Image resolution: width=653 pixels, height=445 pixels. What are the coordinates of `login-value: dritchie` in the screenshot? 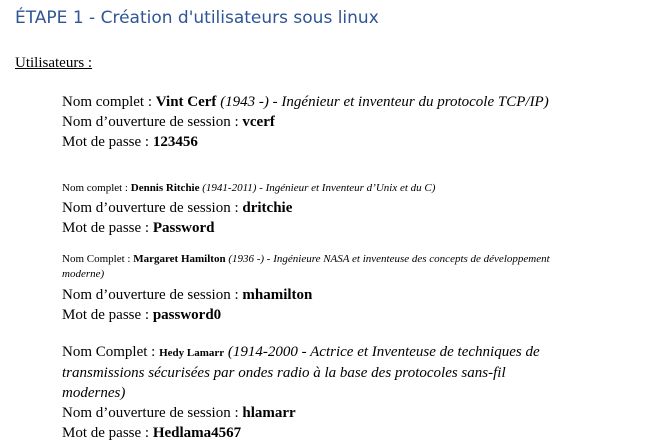 It's located at (267, 208).